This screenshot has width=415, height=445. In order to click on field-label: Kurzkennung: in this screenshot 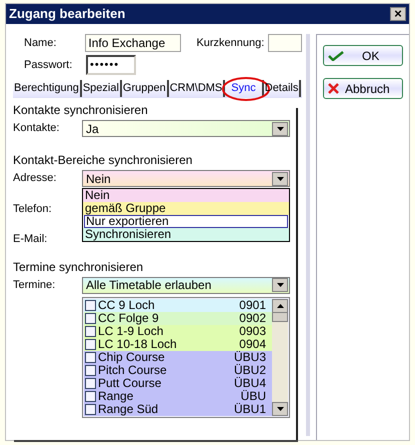, I will do `click(230, 43)`.